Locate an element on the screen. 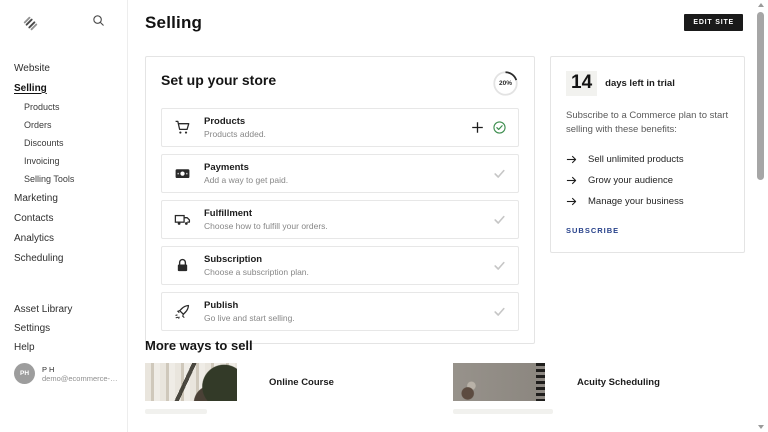 The width and height of the screenshot is (768, 432). setup-item-subtitle: Products added. is located at coordinates (235, 134).